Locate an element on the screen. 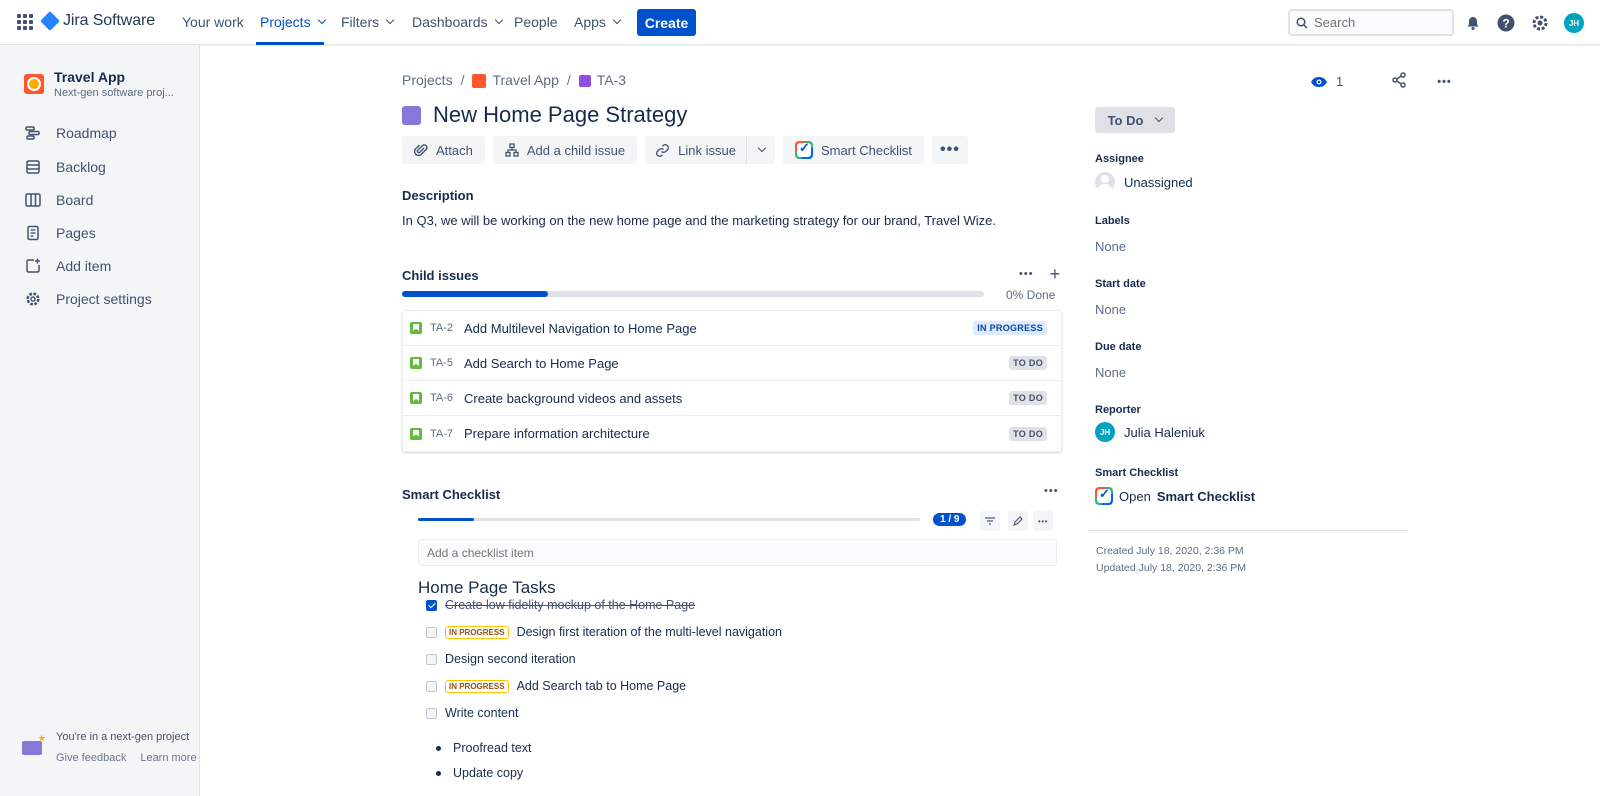 This screenshot has width=1600, height=796. attach-button: Attach is located at coordinates (443, 150).